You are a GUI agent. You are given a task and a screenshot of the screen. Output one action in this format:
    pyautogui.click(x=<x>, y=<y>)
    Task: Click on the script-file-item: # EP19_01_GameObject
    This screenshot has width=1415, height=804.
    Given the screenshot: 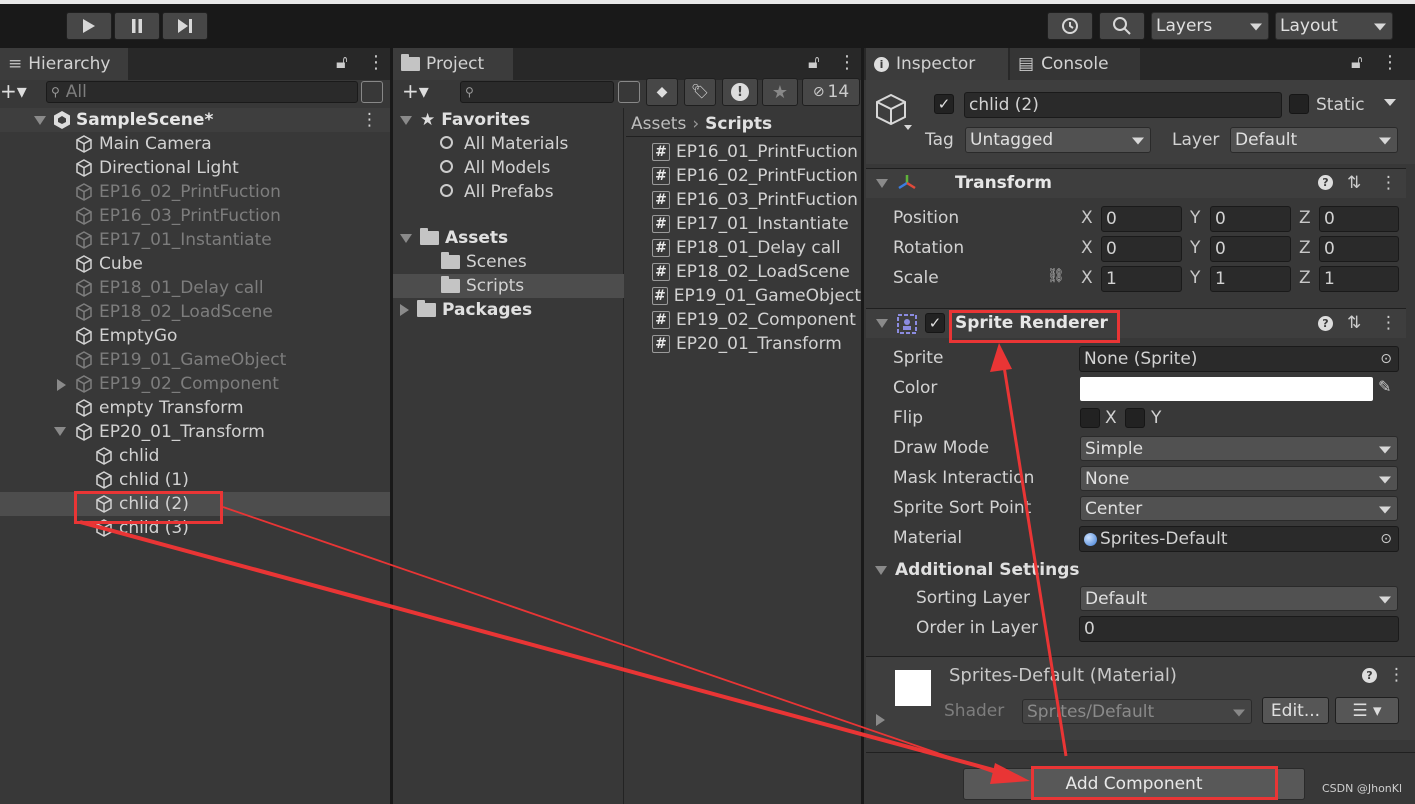 What is the action you would take?
    pyautogui.click(x=756, y=296)
    